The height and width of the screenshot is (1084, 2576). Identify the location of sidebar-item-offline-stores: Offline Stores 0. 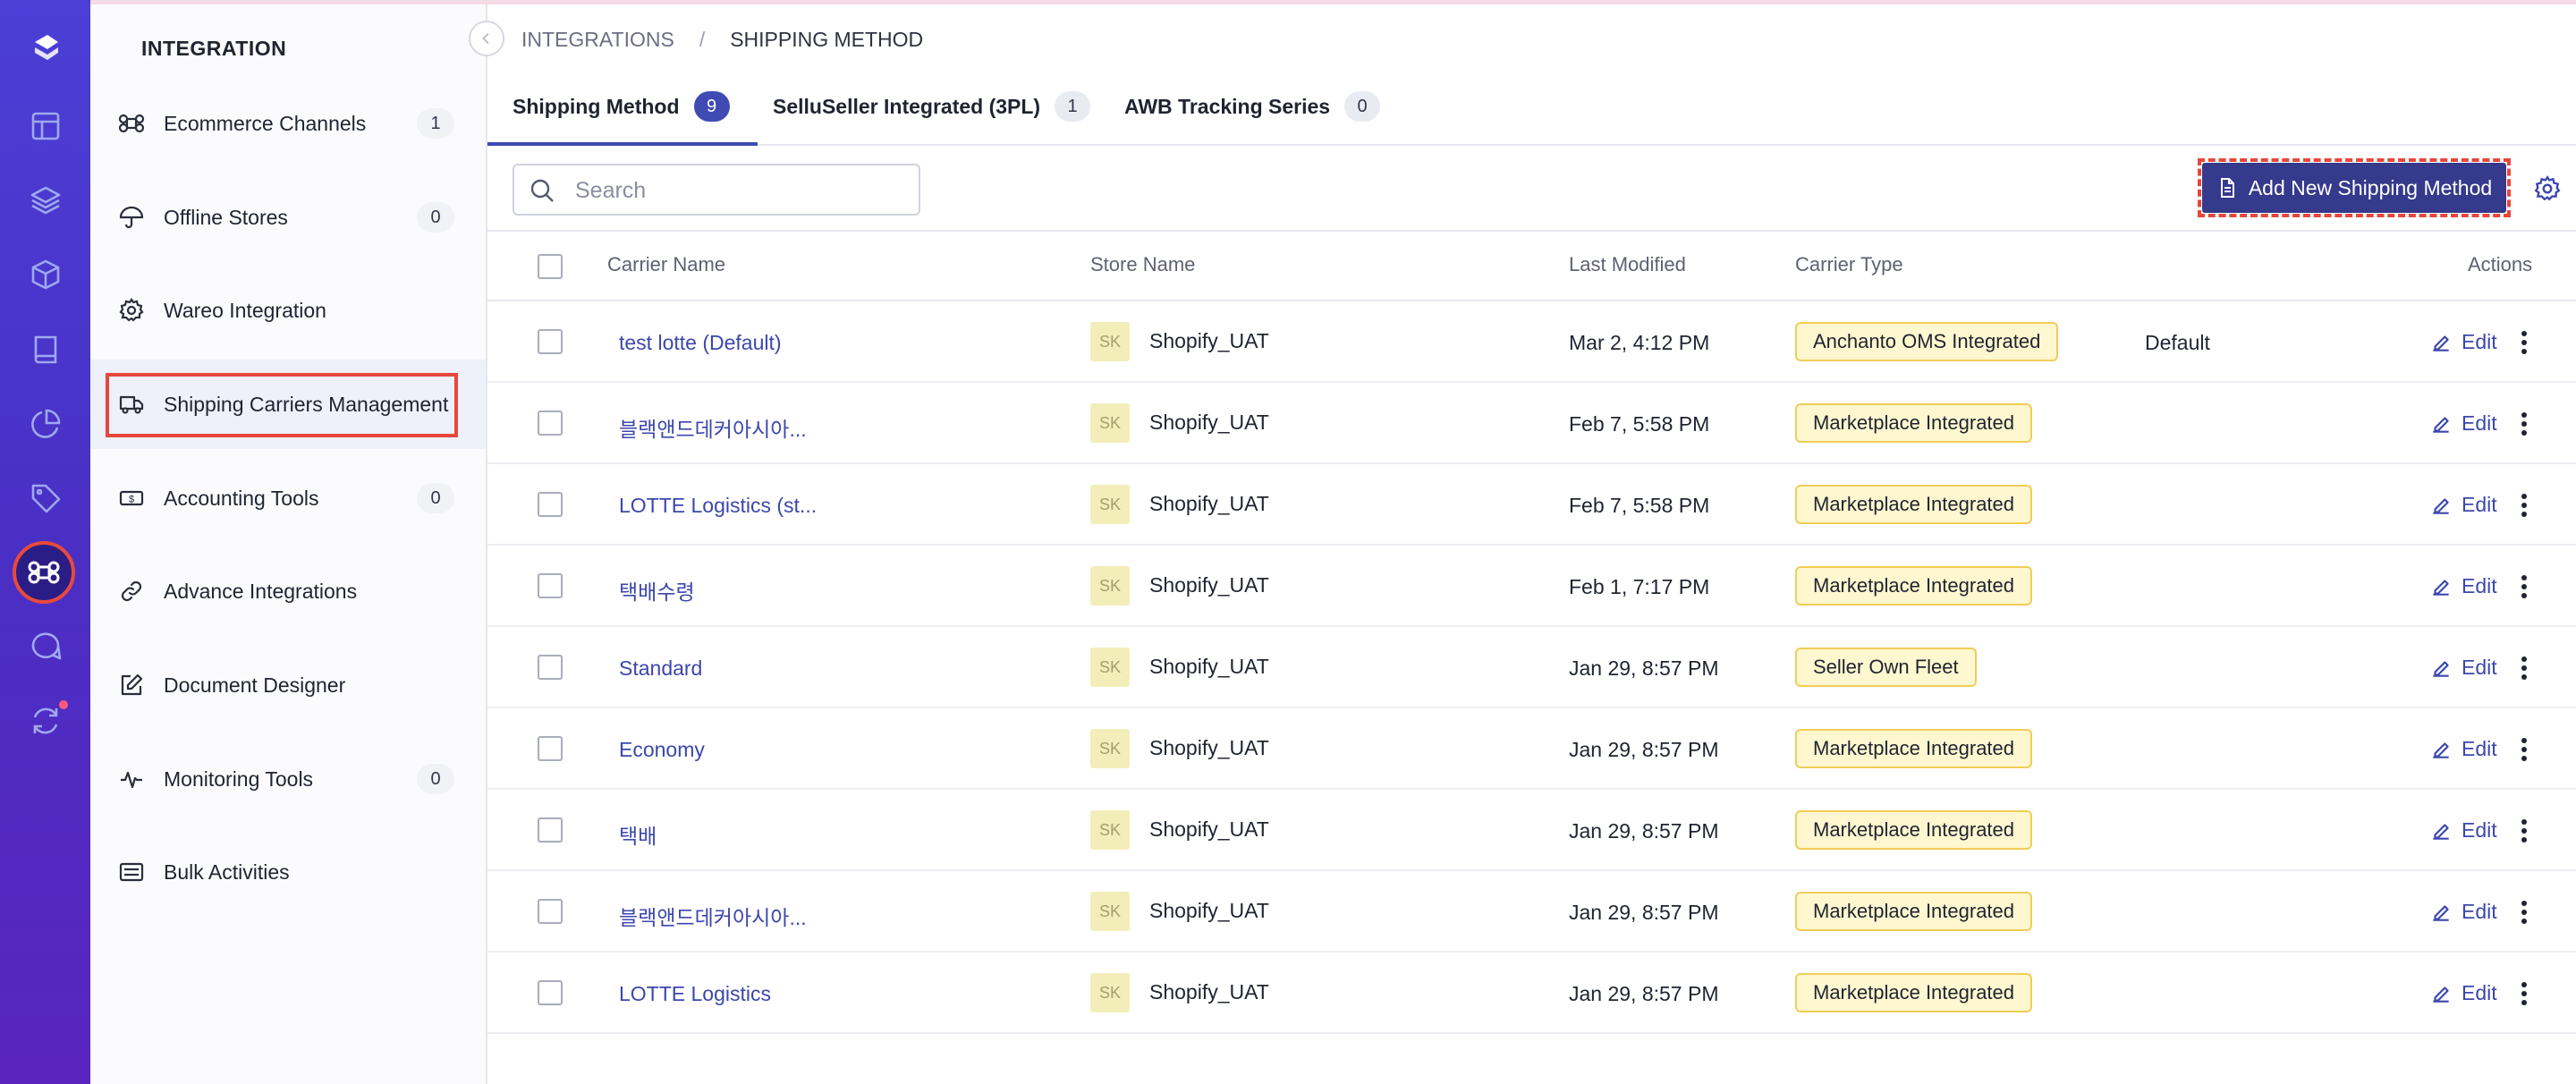
(288, 217).